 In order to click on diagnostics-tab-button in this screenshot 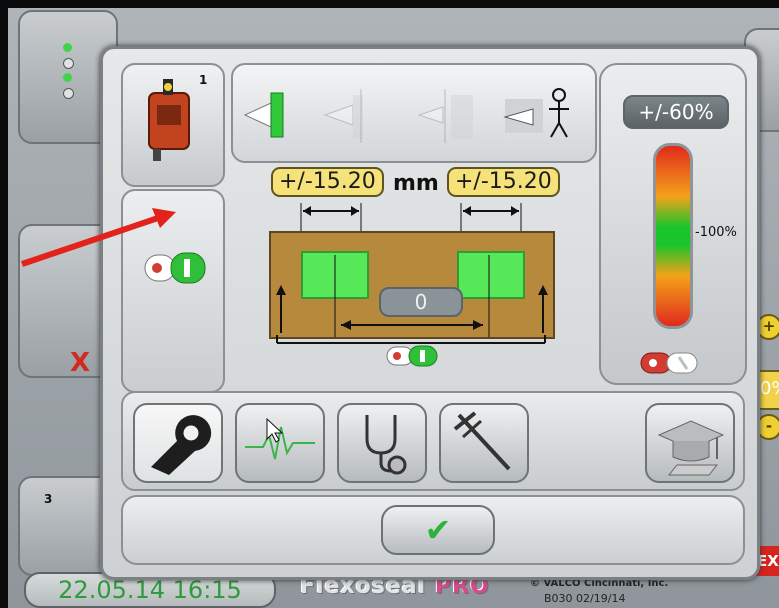, I will do `click(382, 443)`.